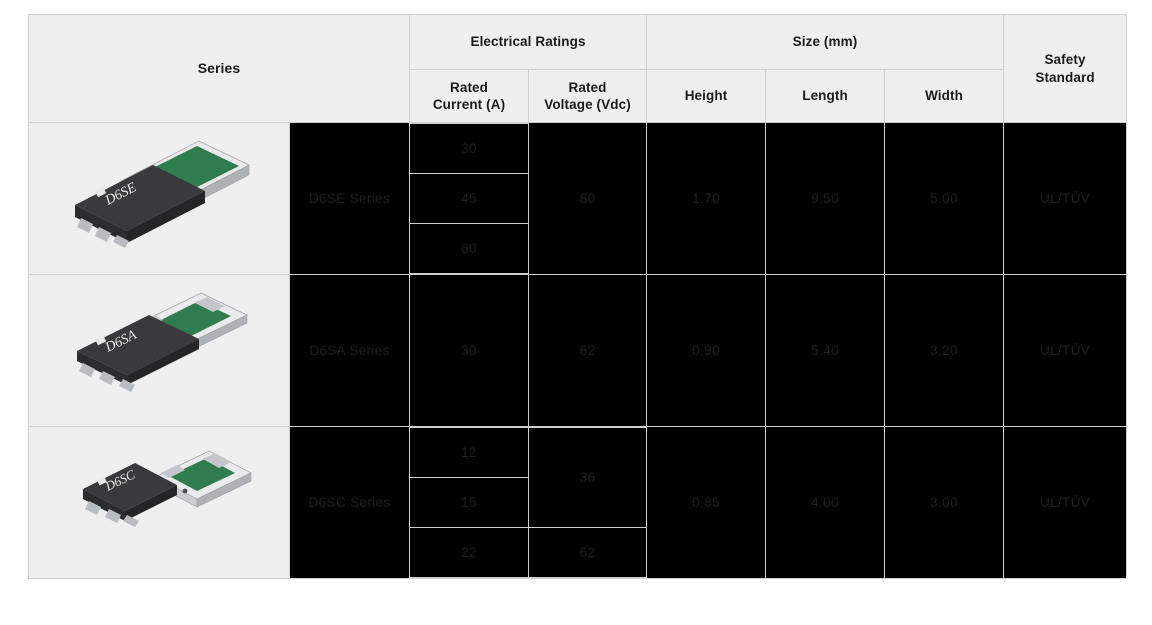  I want to click on width-cell: 5.00, so click(944, 198).